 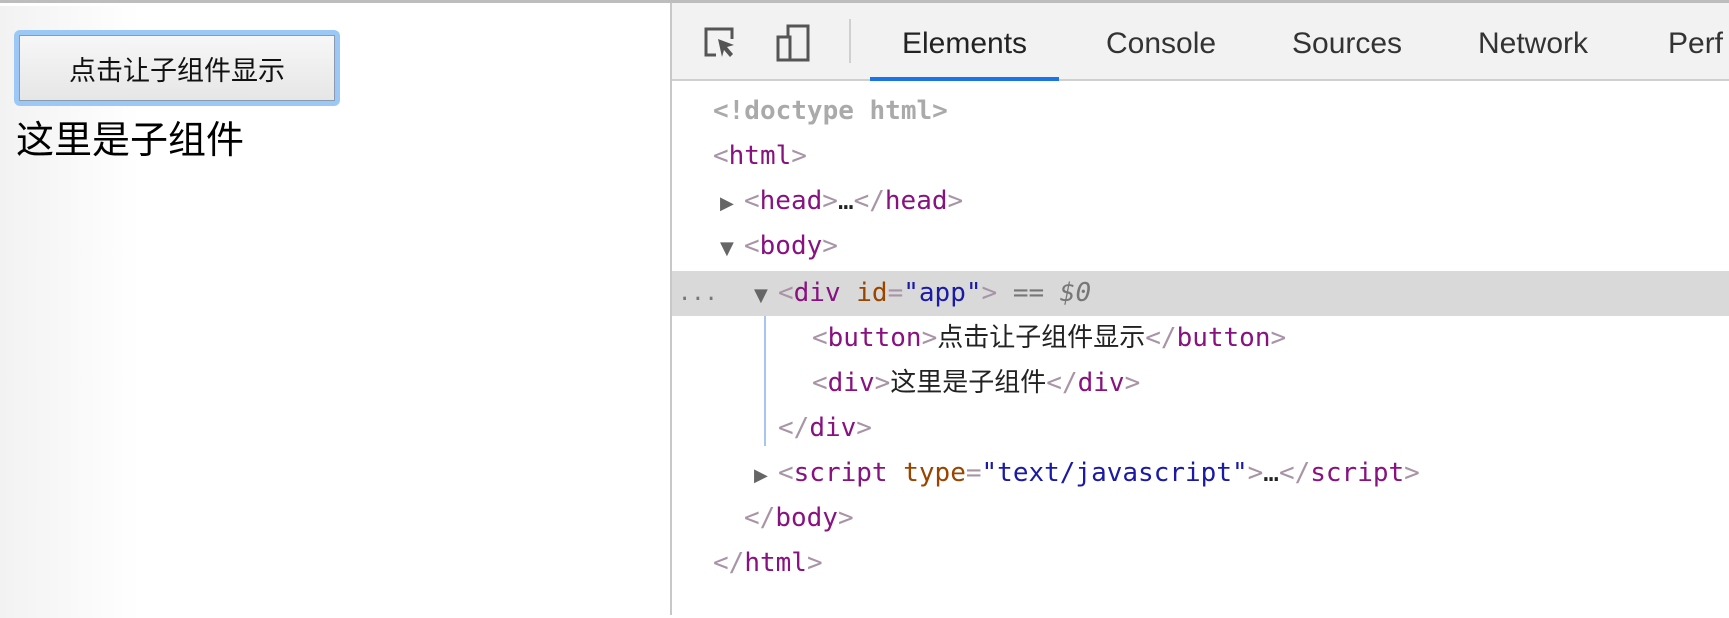 I want to click on dom-node-body-close: </body>, so click(x=1200, y=518).